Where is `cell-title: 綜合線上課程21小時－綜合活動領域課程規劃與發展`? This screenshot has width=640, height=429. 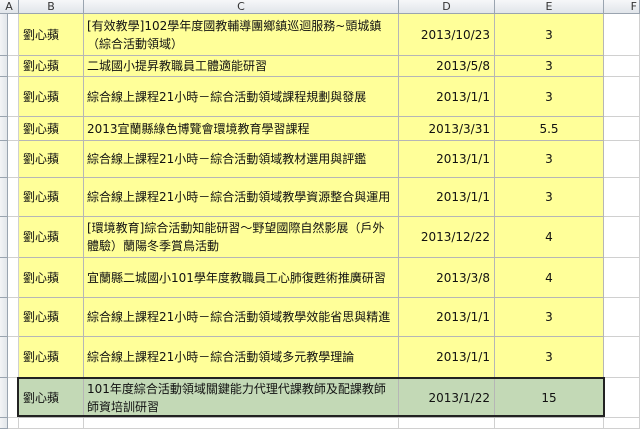
cell-title: 綜合線上課程21小時－綜合活動領域課程規劃與發展 is located at coordinates (241, 97).